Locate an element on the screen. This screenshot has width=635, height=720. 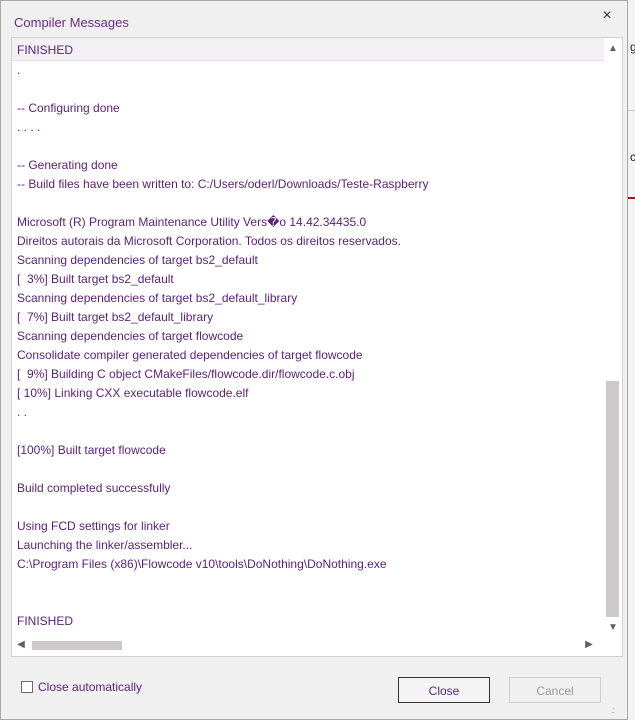
log-line: FINISHED is located at coordinates (45, 621).